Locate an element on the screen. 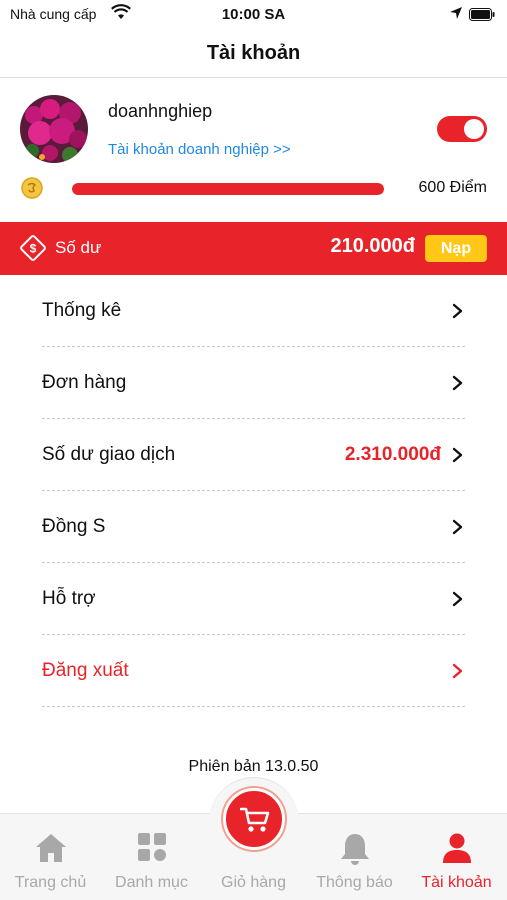 The image size is (507, 900). menu-item-s-coin: Đồng S is located at coordinates (253, 527).